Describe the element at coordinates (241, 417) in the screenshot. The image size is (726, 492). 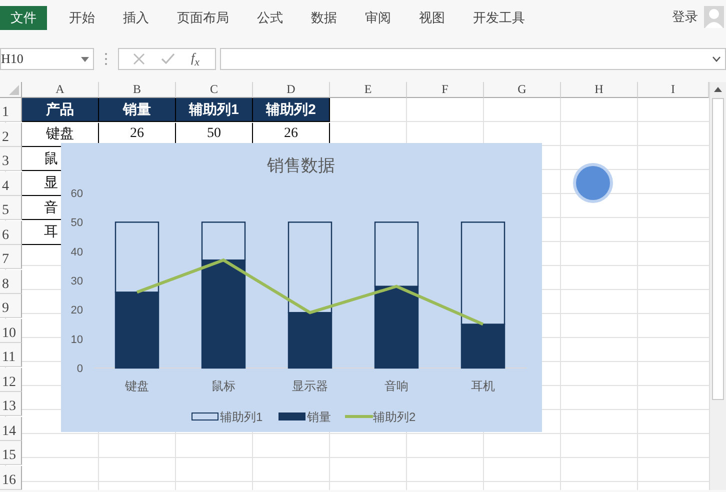
I see `legend-label: 辅助列1` at that location.